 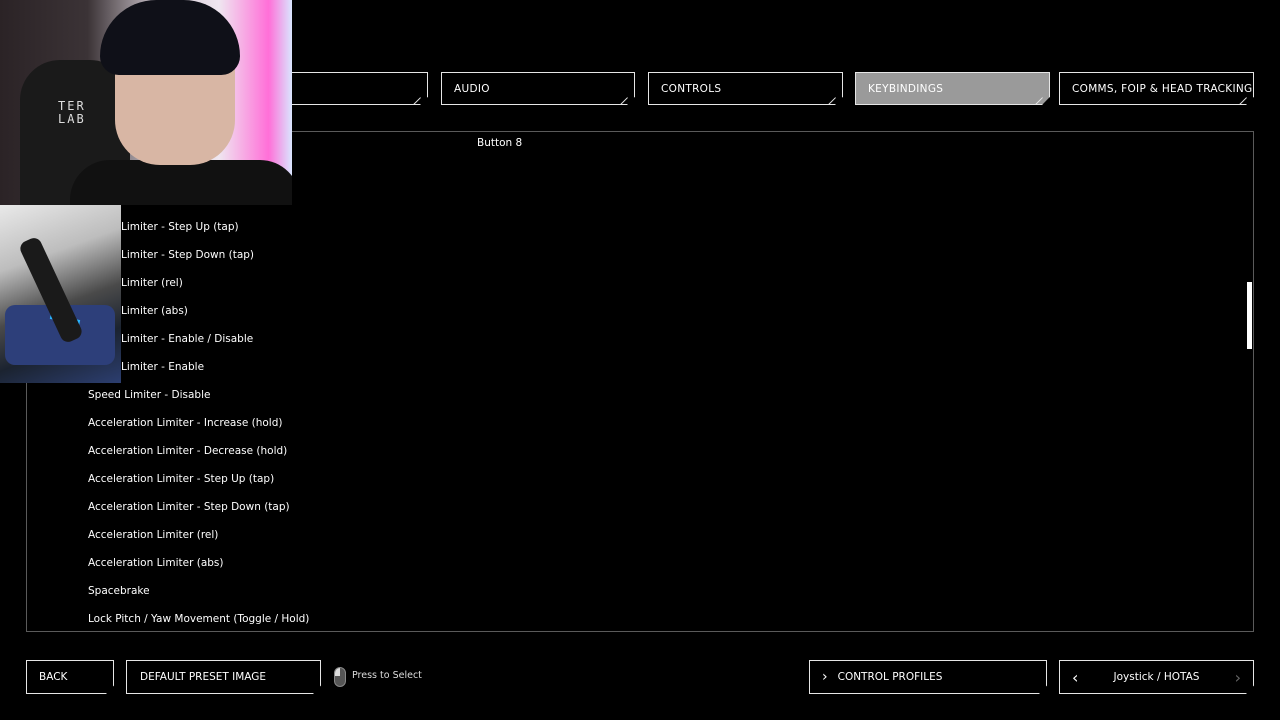 I want to click on list-item: Acceleration Limiter - Step Up (tap), so click(x=181, y=479).